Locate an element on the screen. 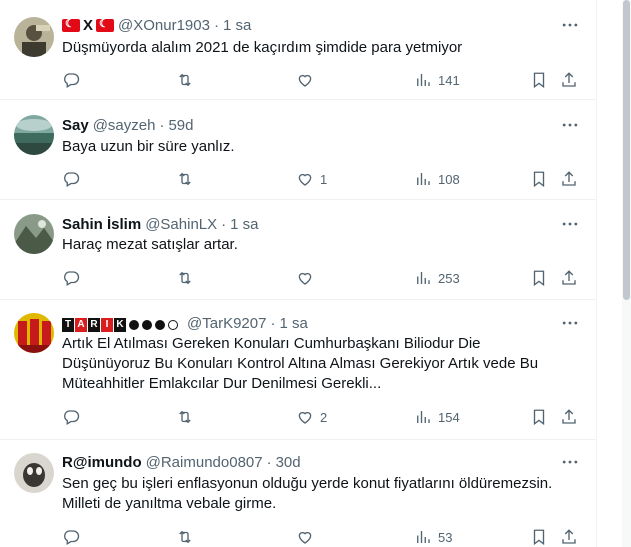 The image size is (631, 547). view-count: 141 is located at coordinates (449, 80).